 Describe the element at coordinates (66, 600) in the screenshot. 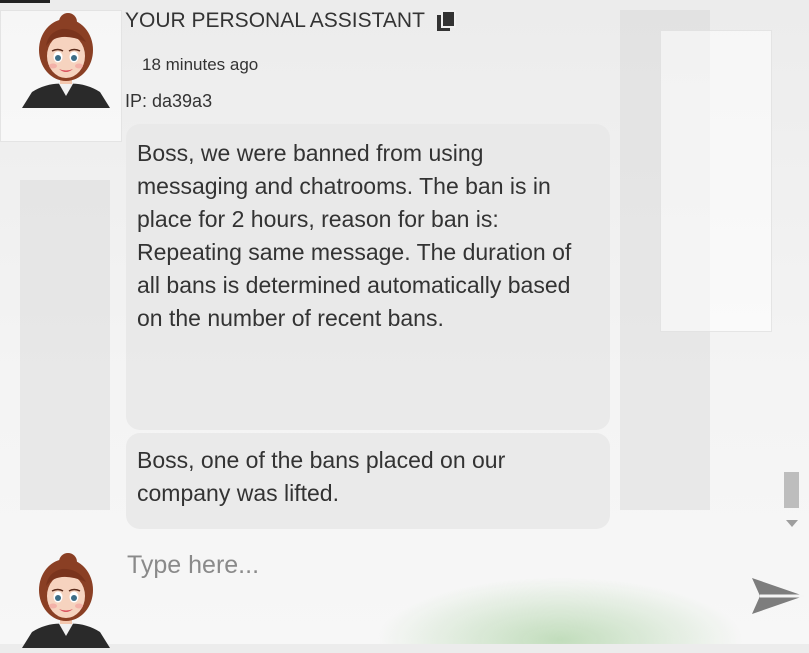

I see `user-avatar` at that location.